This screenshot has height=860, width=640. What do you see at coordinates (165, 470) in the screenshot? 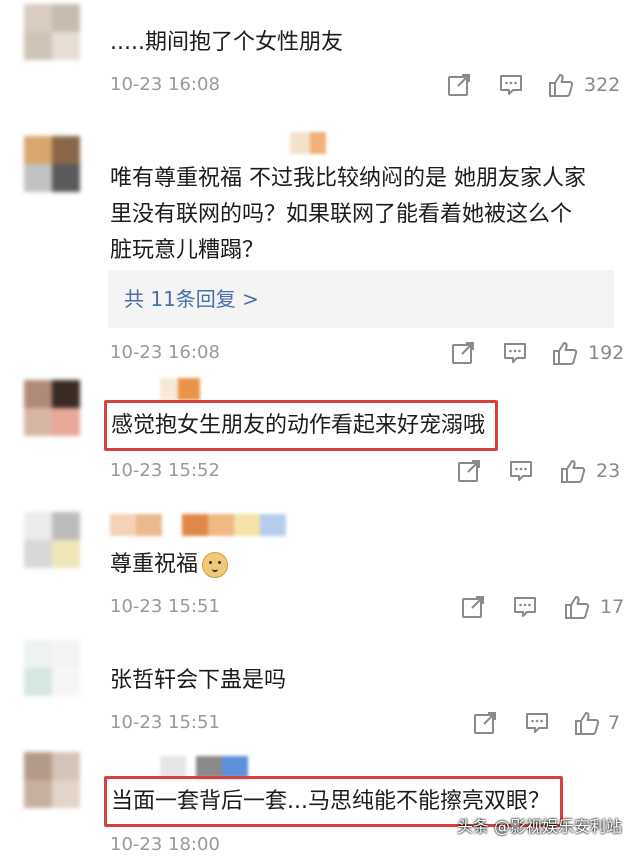
I see `timestamp: 10-23 15:52` at bounding box center [165, 470].